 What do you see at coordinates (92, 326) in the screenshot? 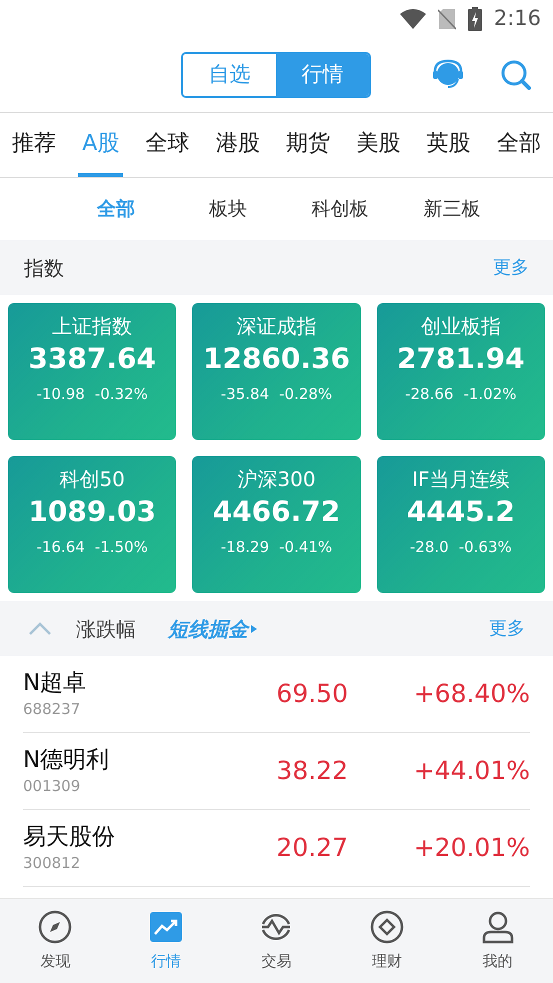
I see `index-name: 上证指数` at bounding box center [92, 326].